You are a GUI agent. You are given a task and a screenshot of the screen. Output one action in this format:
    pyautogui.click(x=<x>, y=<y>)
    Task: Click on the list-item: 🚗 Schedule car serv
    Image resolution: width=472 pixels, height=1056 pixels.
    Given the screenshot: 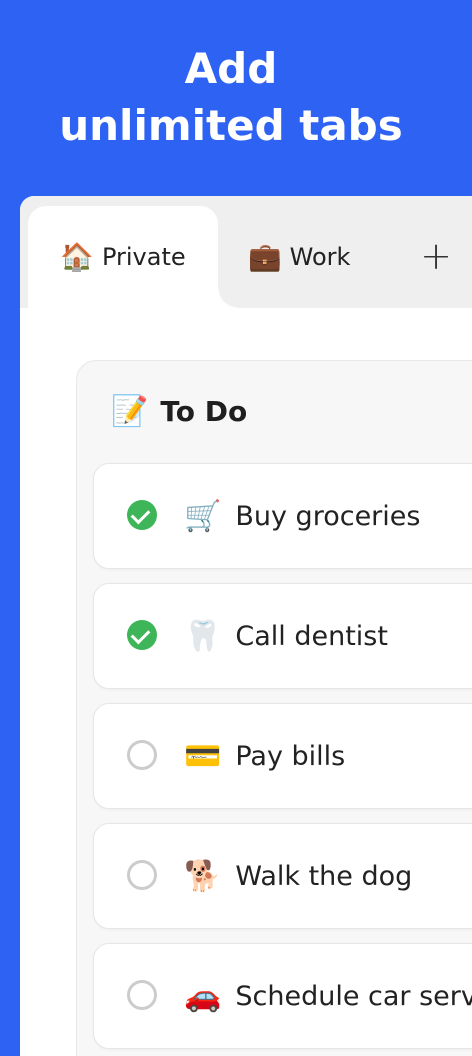 What is the action you would take?
    pyautogui.click(x=282, y=996)
    